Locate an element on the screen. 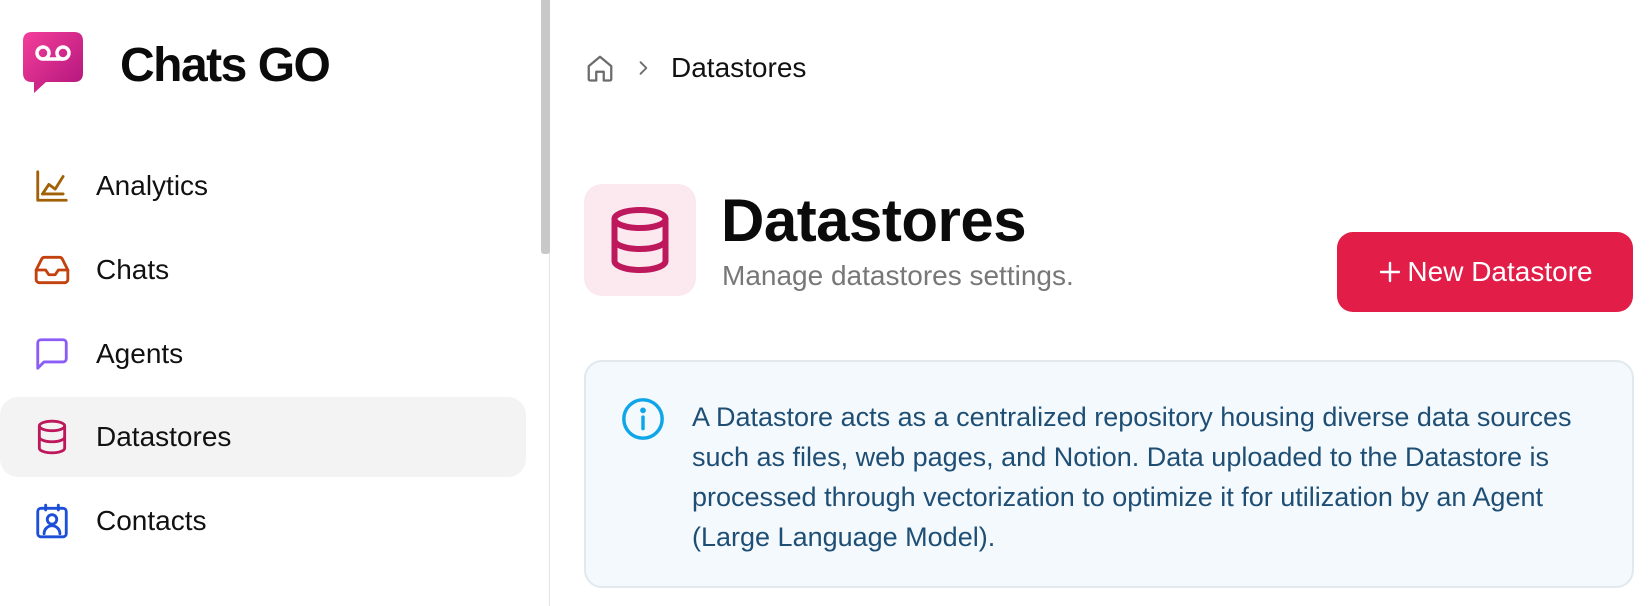  inbox-icon is located at coordinates (52, 270).